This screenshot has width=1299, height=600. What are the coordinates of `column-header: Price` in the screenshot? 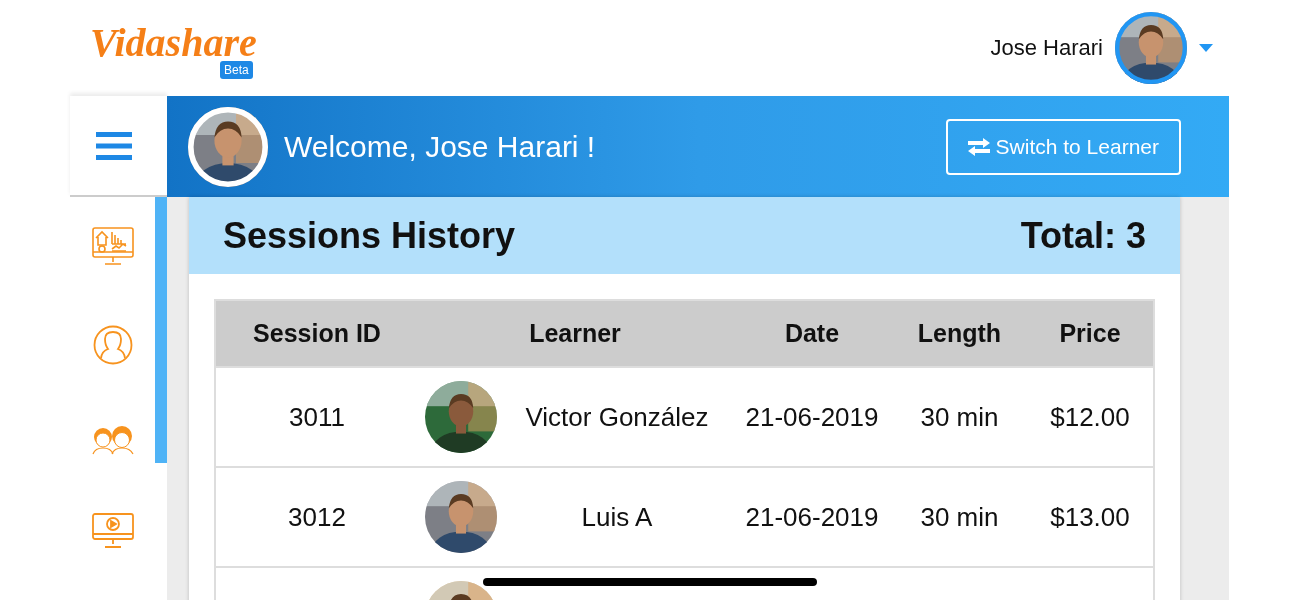 It's located at (1090, 333).